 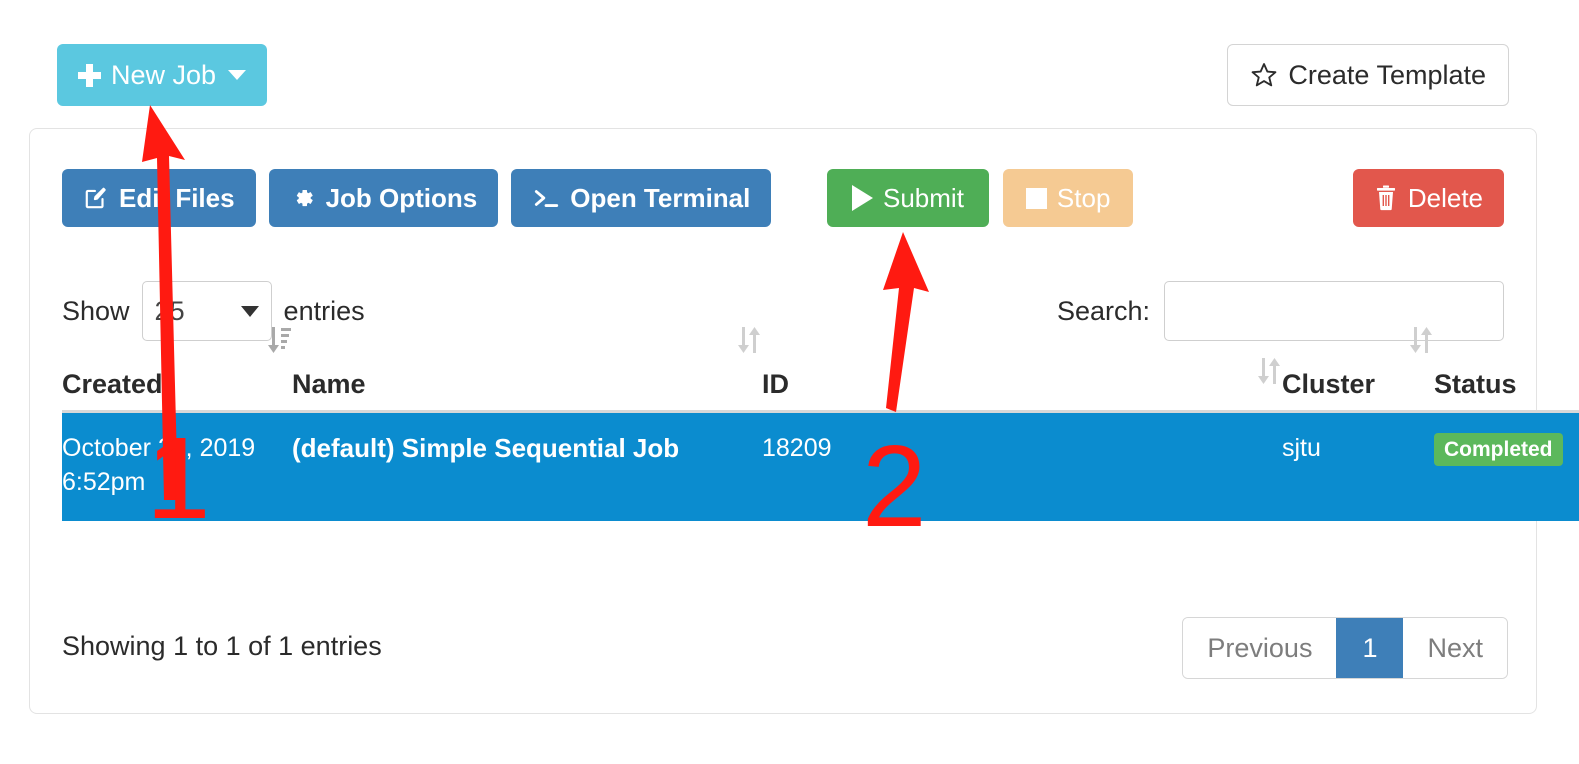 What do you see at coordinates (1445, 197) in the screenshot?
I see `delete-label: Delete` at bounding box center [1445, 197].